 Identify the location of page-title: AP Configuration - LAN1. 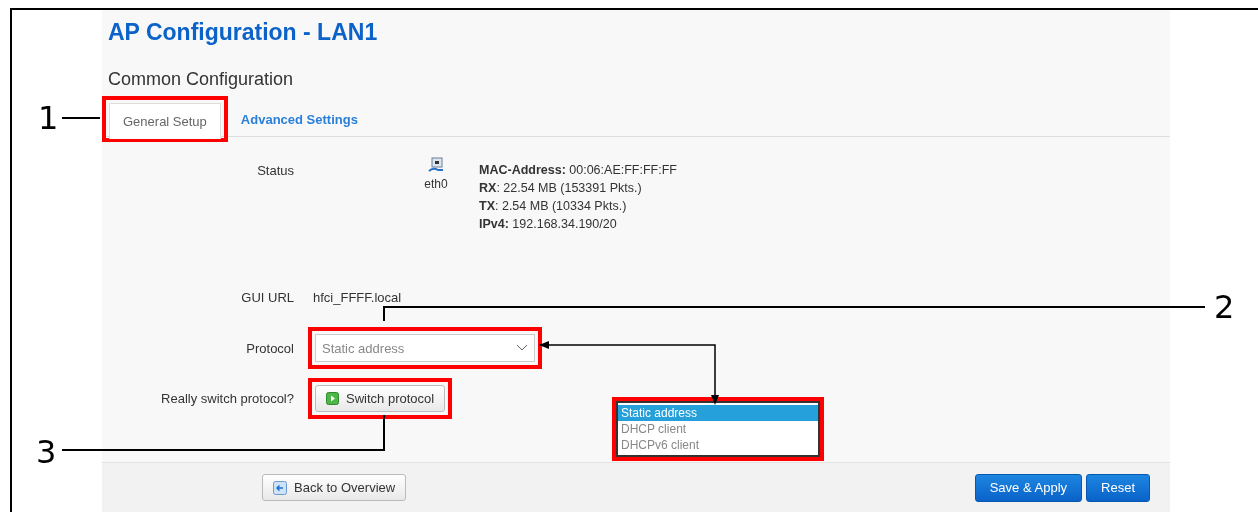
(243, 32).